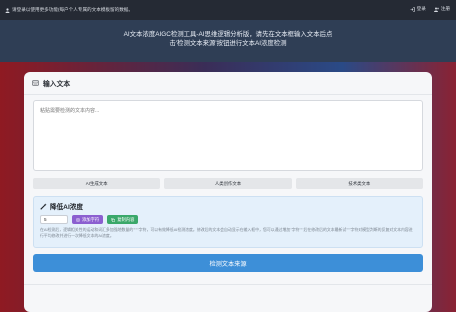 The width and height of the screenshot is (456, 312). I want to click on top-bar: 请登录以使用更多功能(每户个人专属的文本模板留的数据。 登录 注册, so click(228, 10).